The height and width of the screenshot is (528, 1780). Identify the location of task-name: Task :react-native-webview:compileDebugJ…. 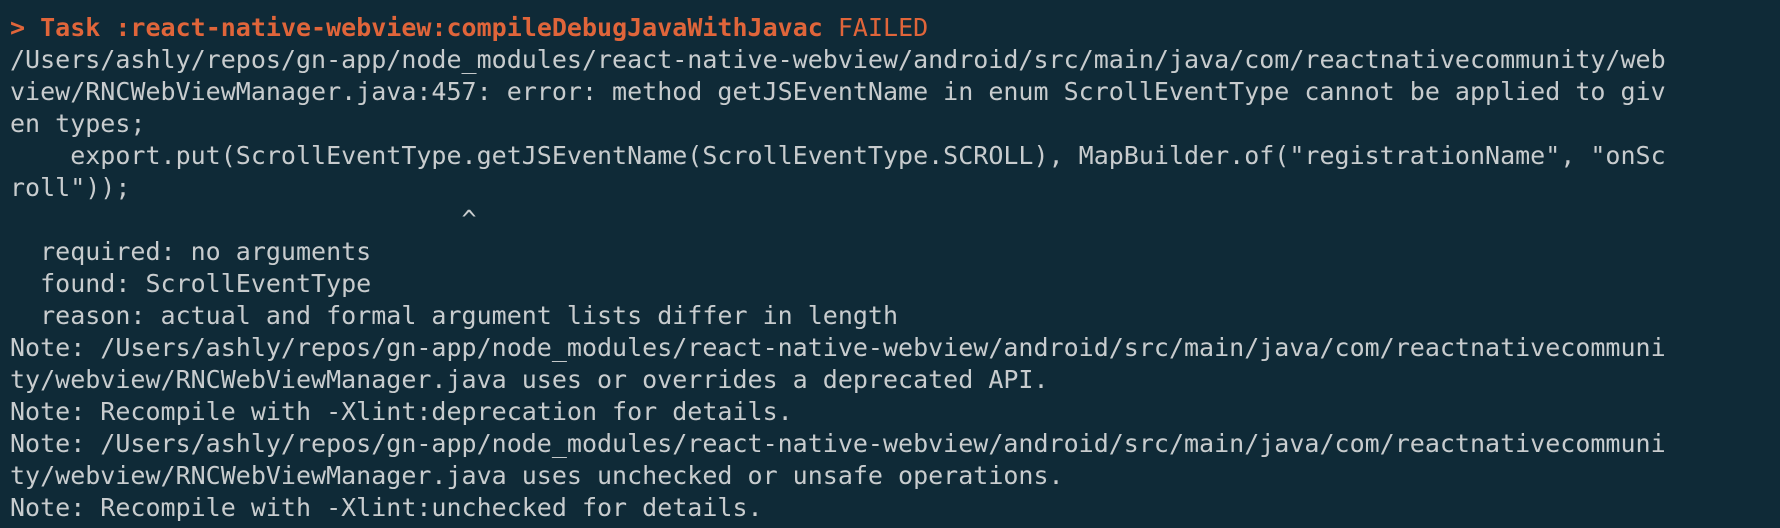
(431, 27).